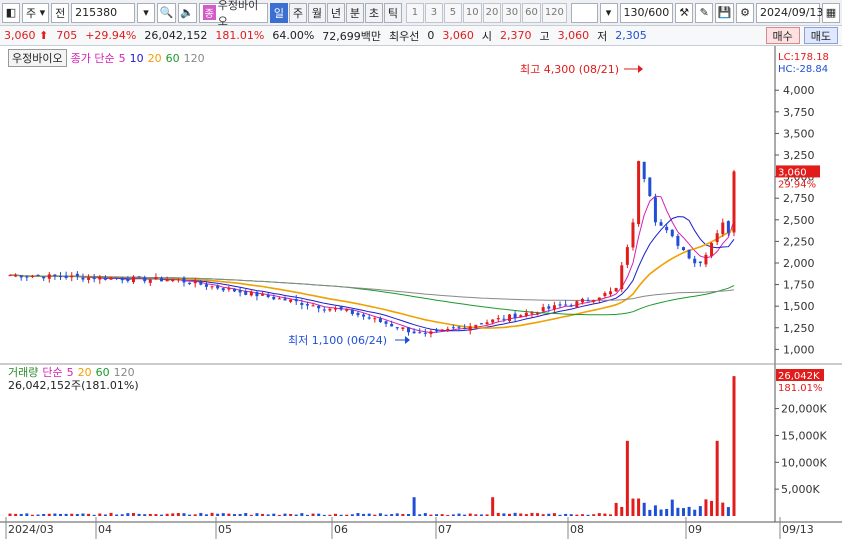 The image size is (842, 542). I want to click on speaker-icon: 🔈, so click(187, 12).